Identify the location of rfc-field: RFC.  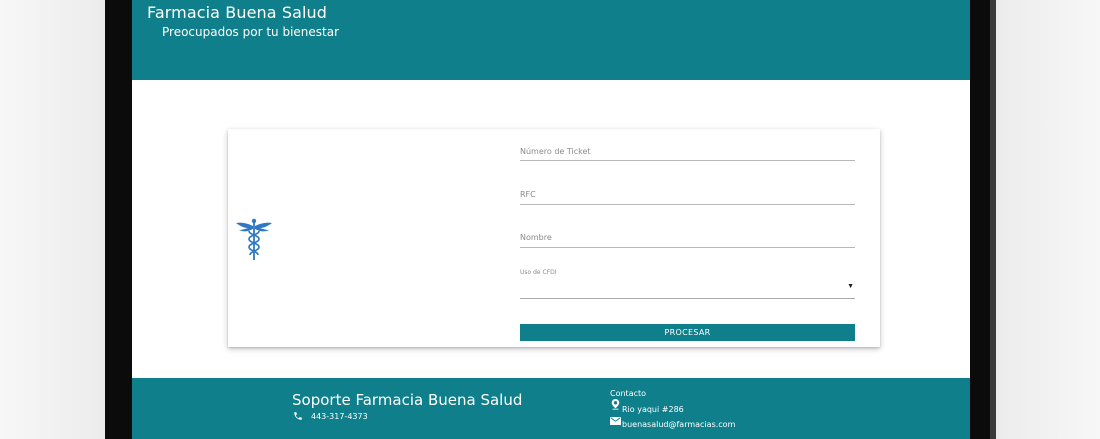
(687, 189).